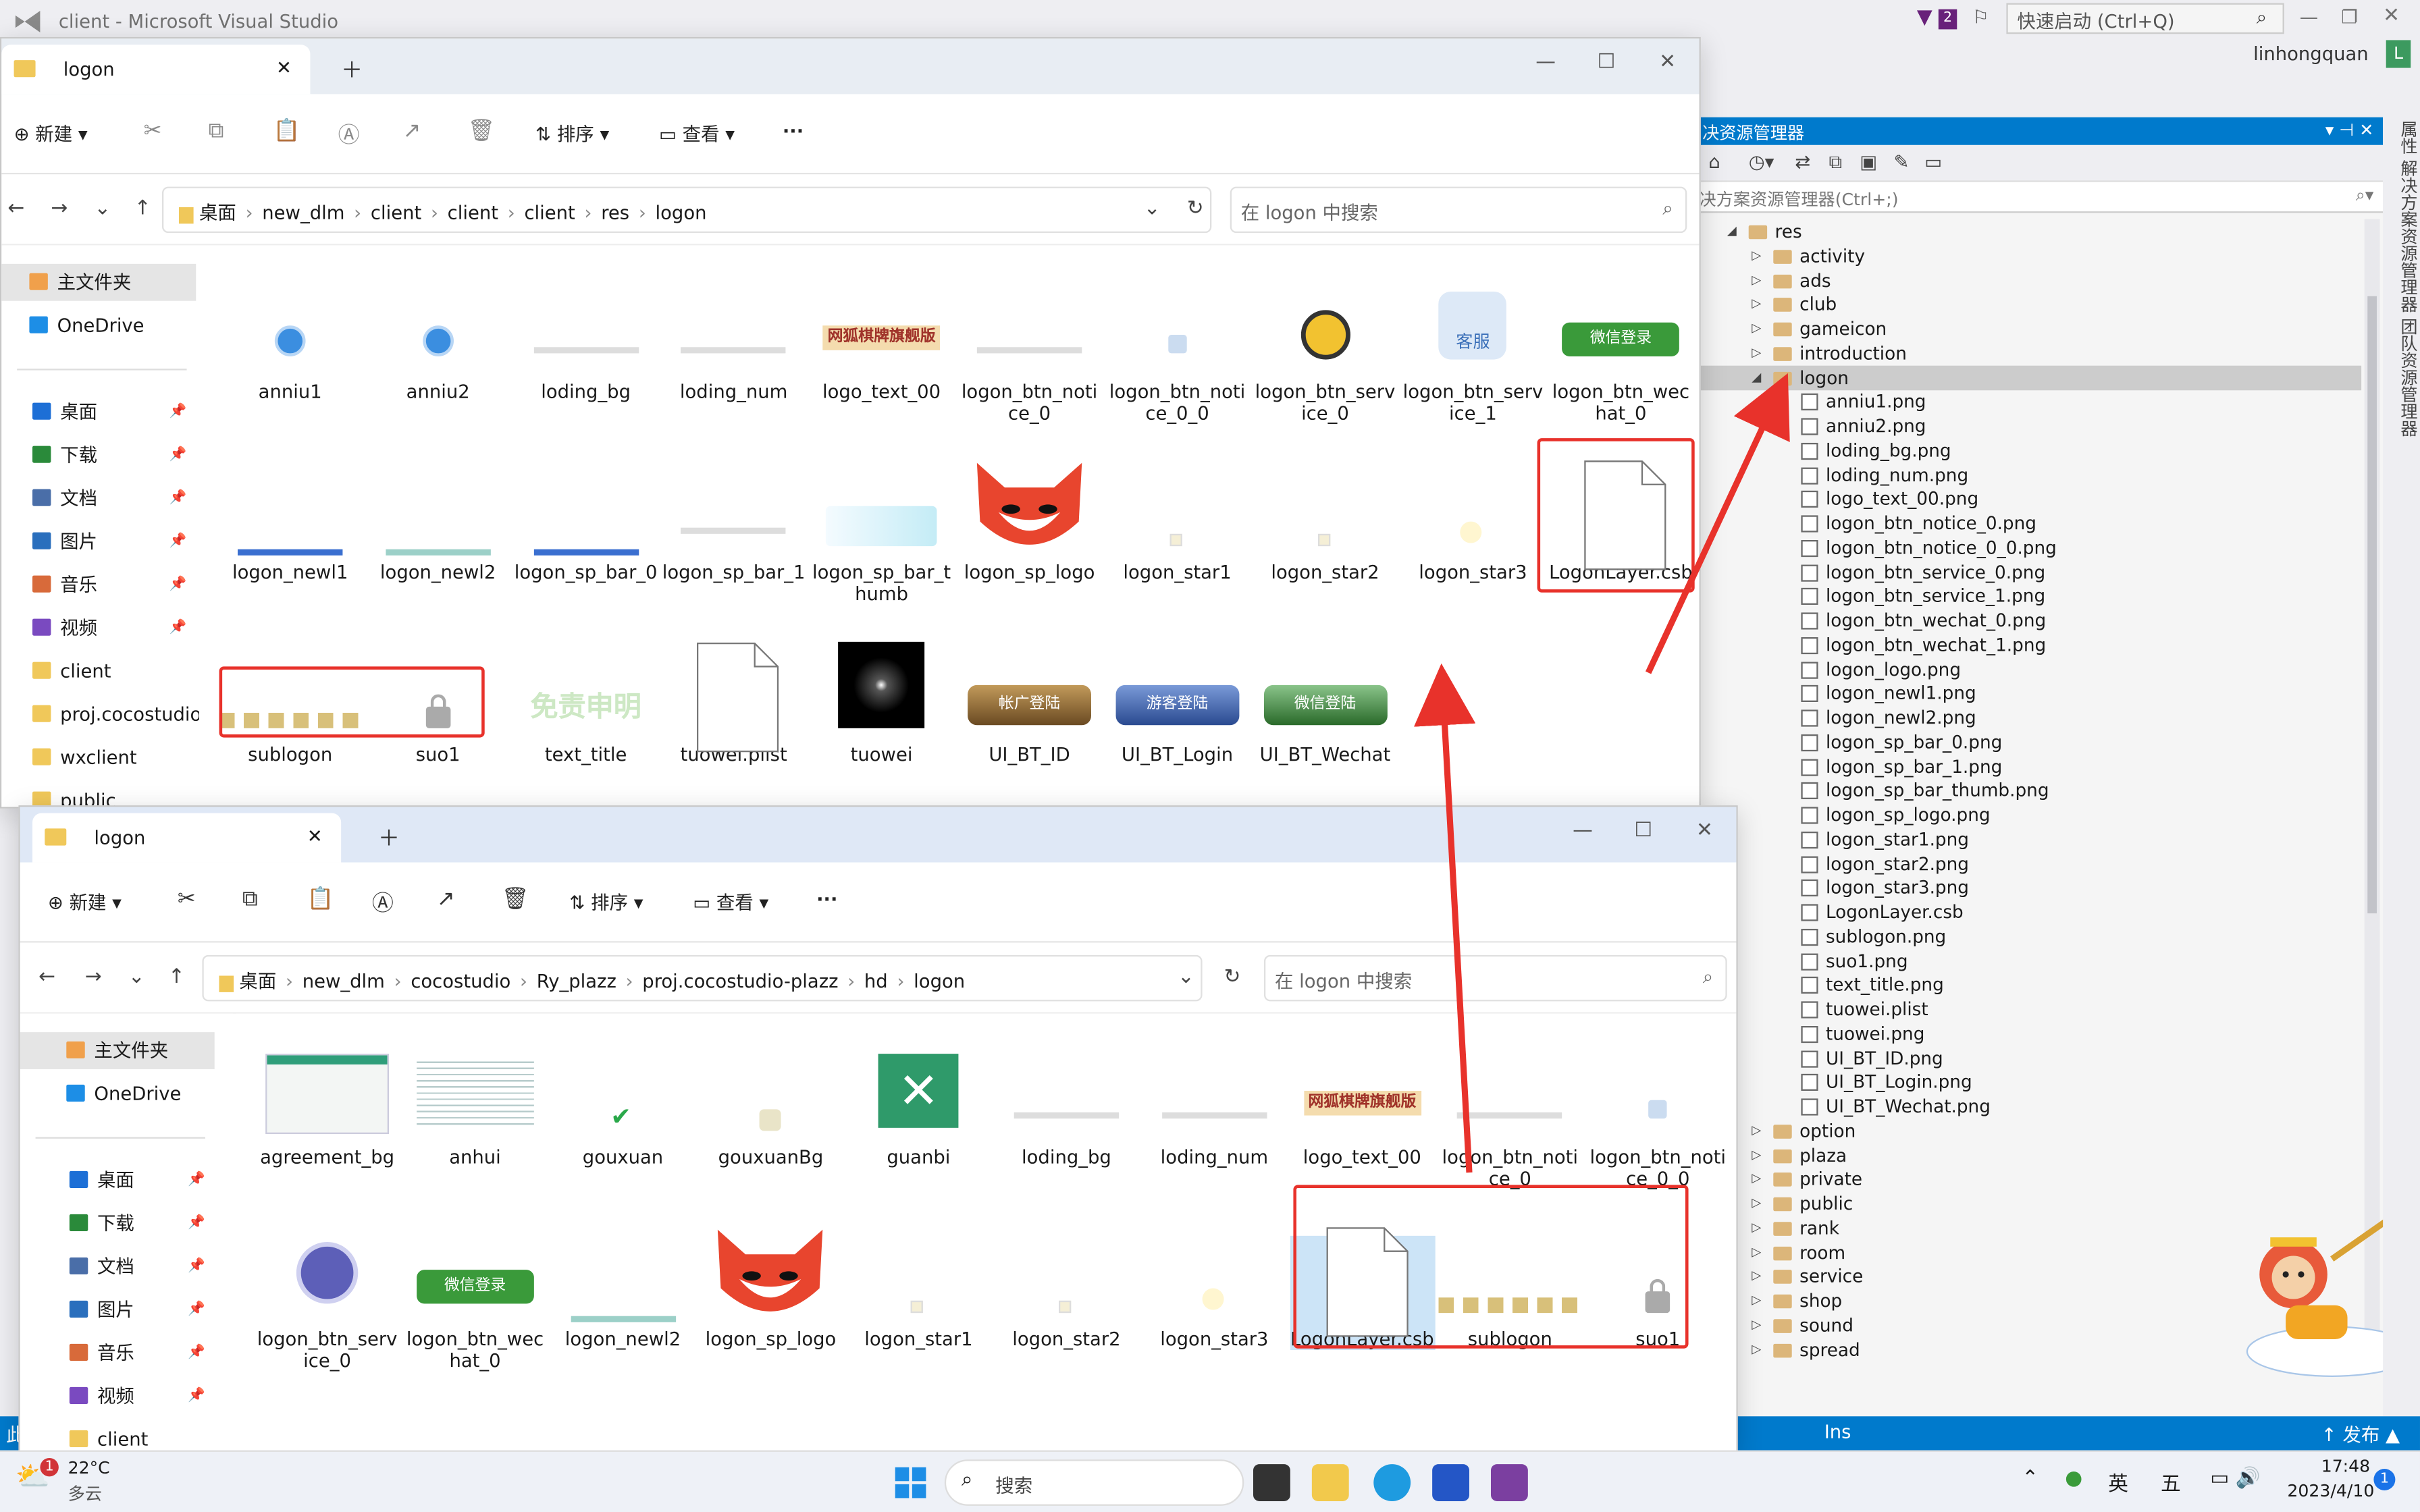 This screenshot has width=2420, height=1512. What do you see at coordinates (2345, 1467) in the screenshot?
I see `clock-time: 17:48` at bounding box center [2345, 1467].